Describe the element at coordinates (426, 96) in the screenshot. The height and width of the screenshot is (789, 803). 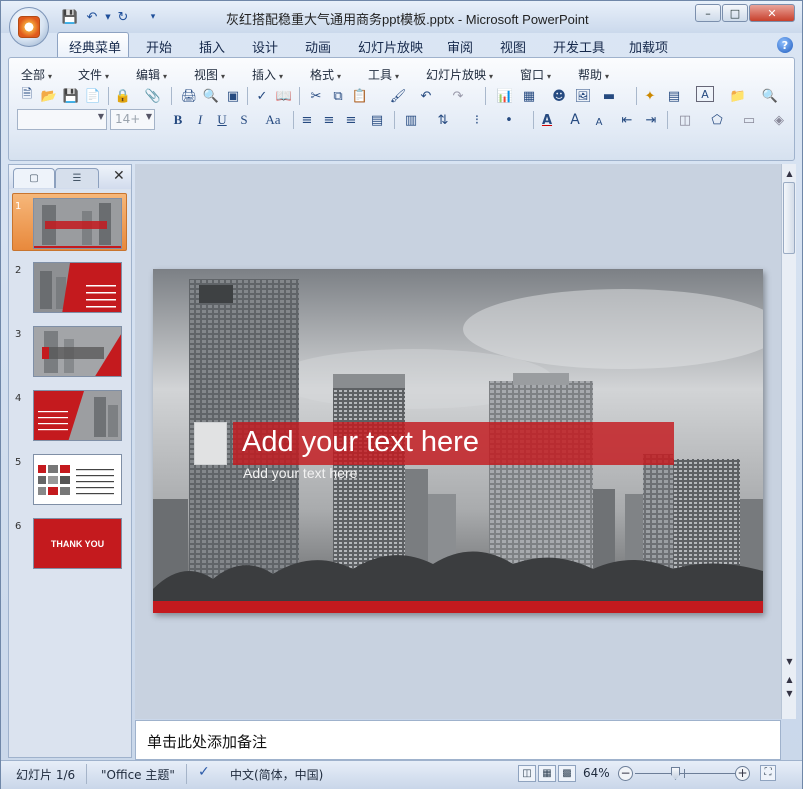
I see `undo-icon: ↶` at that location.